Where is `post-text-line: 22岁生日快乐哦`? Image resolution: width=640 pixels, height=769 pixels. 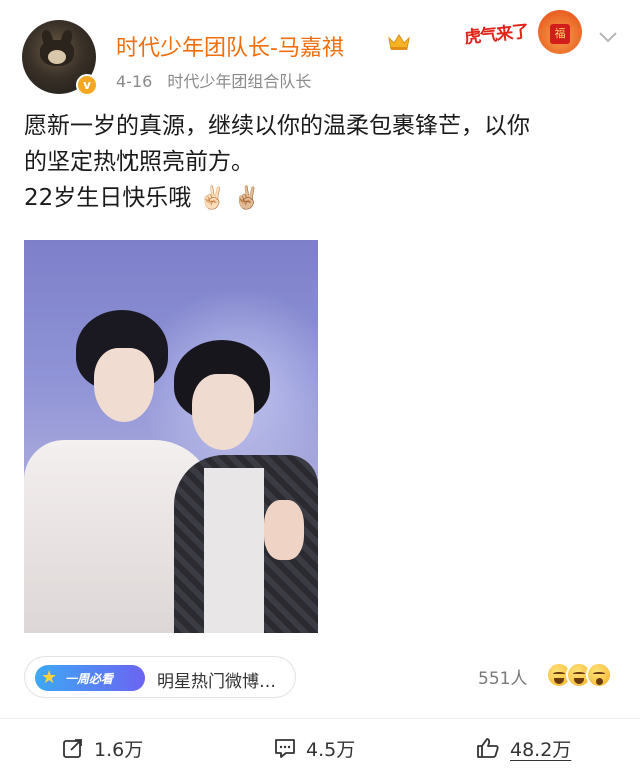
post-text-line: 22岁生日快乐哦 is located at coordinates (108, 198).